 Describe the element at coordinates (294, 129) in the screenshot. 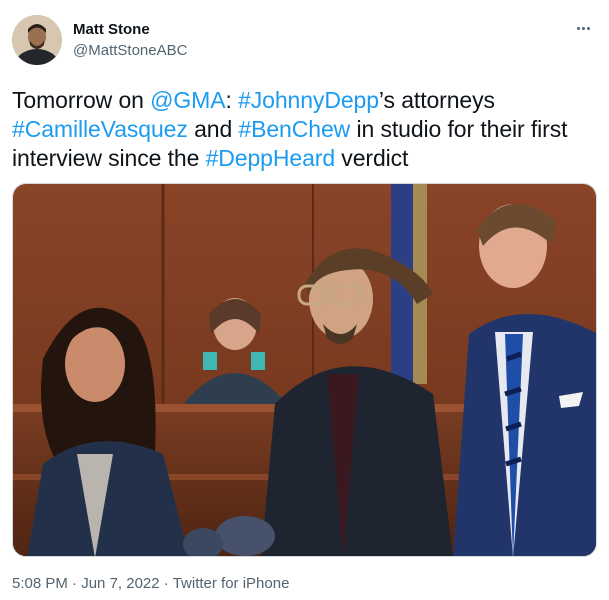

I see `hashtag-link: #BenChew` at that location.